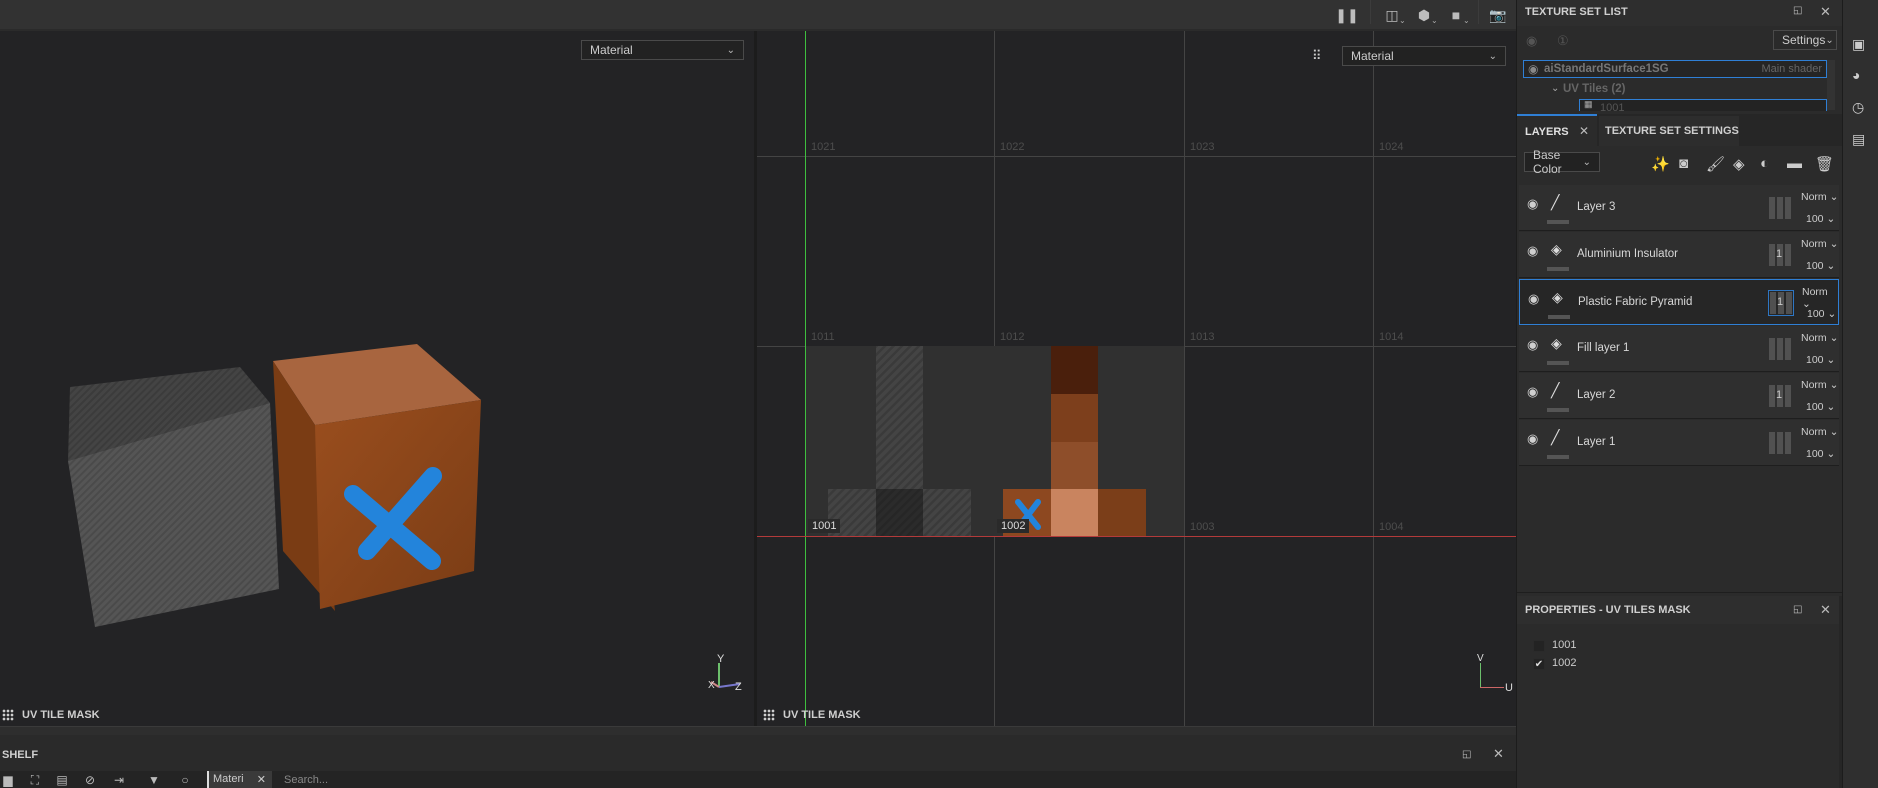 The height and width of the screenshot is (788, 1878). I want to click on uv-tiles-group: UV Tiles (2), so click(1594, 89).